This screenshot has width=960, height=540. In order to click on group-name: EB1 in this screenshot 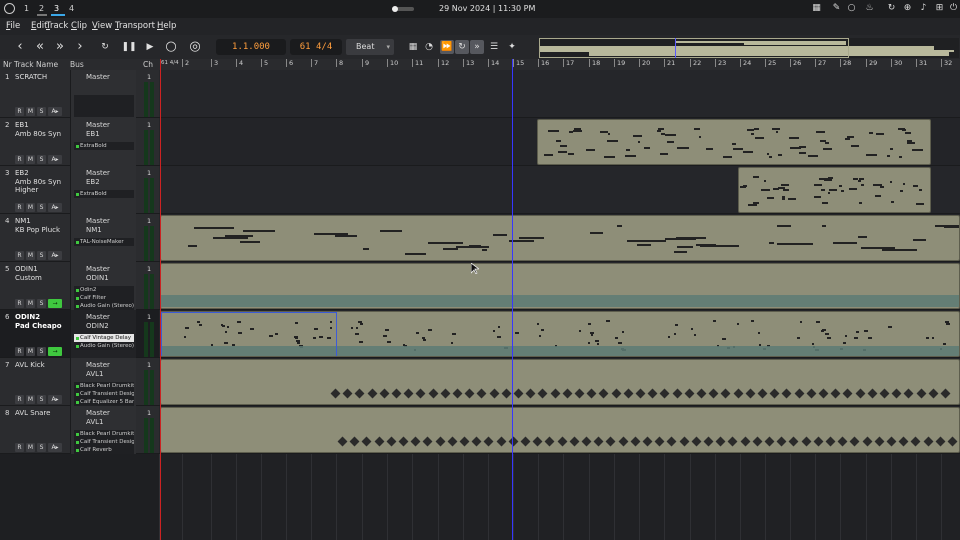, I will do `click(93, 134)`.